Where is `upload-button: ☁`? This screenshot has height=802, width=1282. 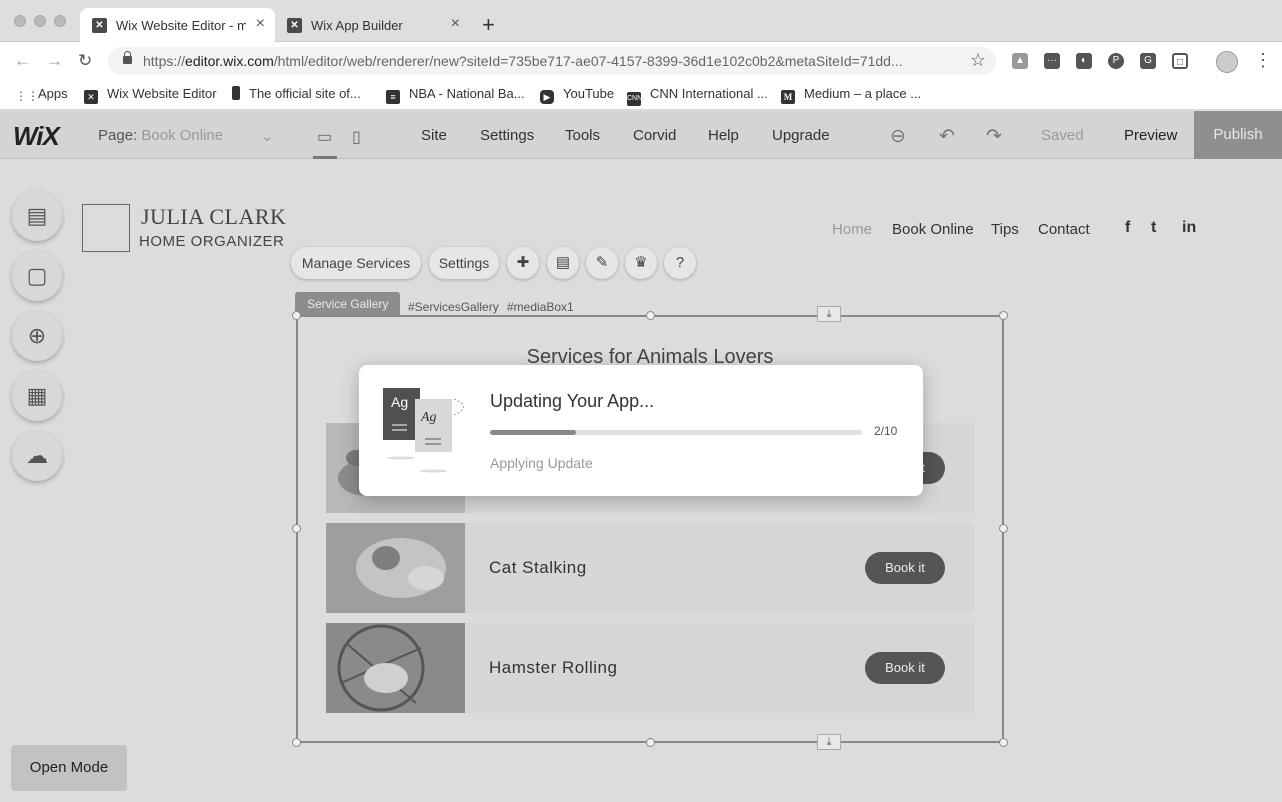
upload-button: ☁ is located at coordinates (37, 456).